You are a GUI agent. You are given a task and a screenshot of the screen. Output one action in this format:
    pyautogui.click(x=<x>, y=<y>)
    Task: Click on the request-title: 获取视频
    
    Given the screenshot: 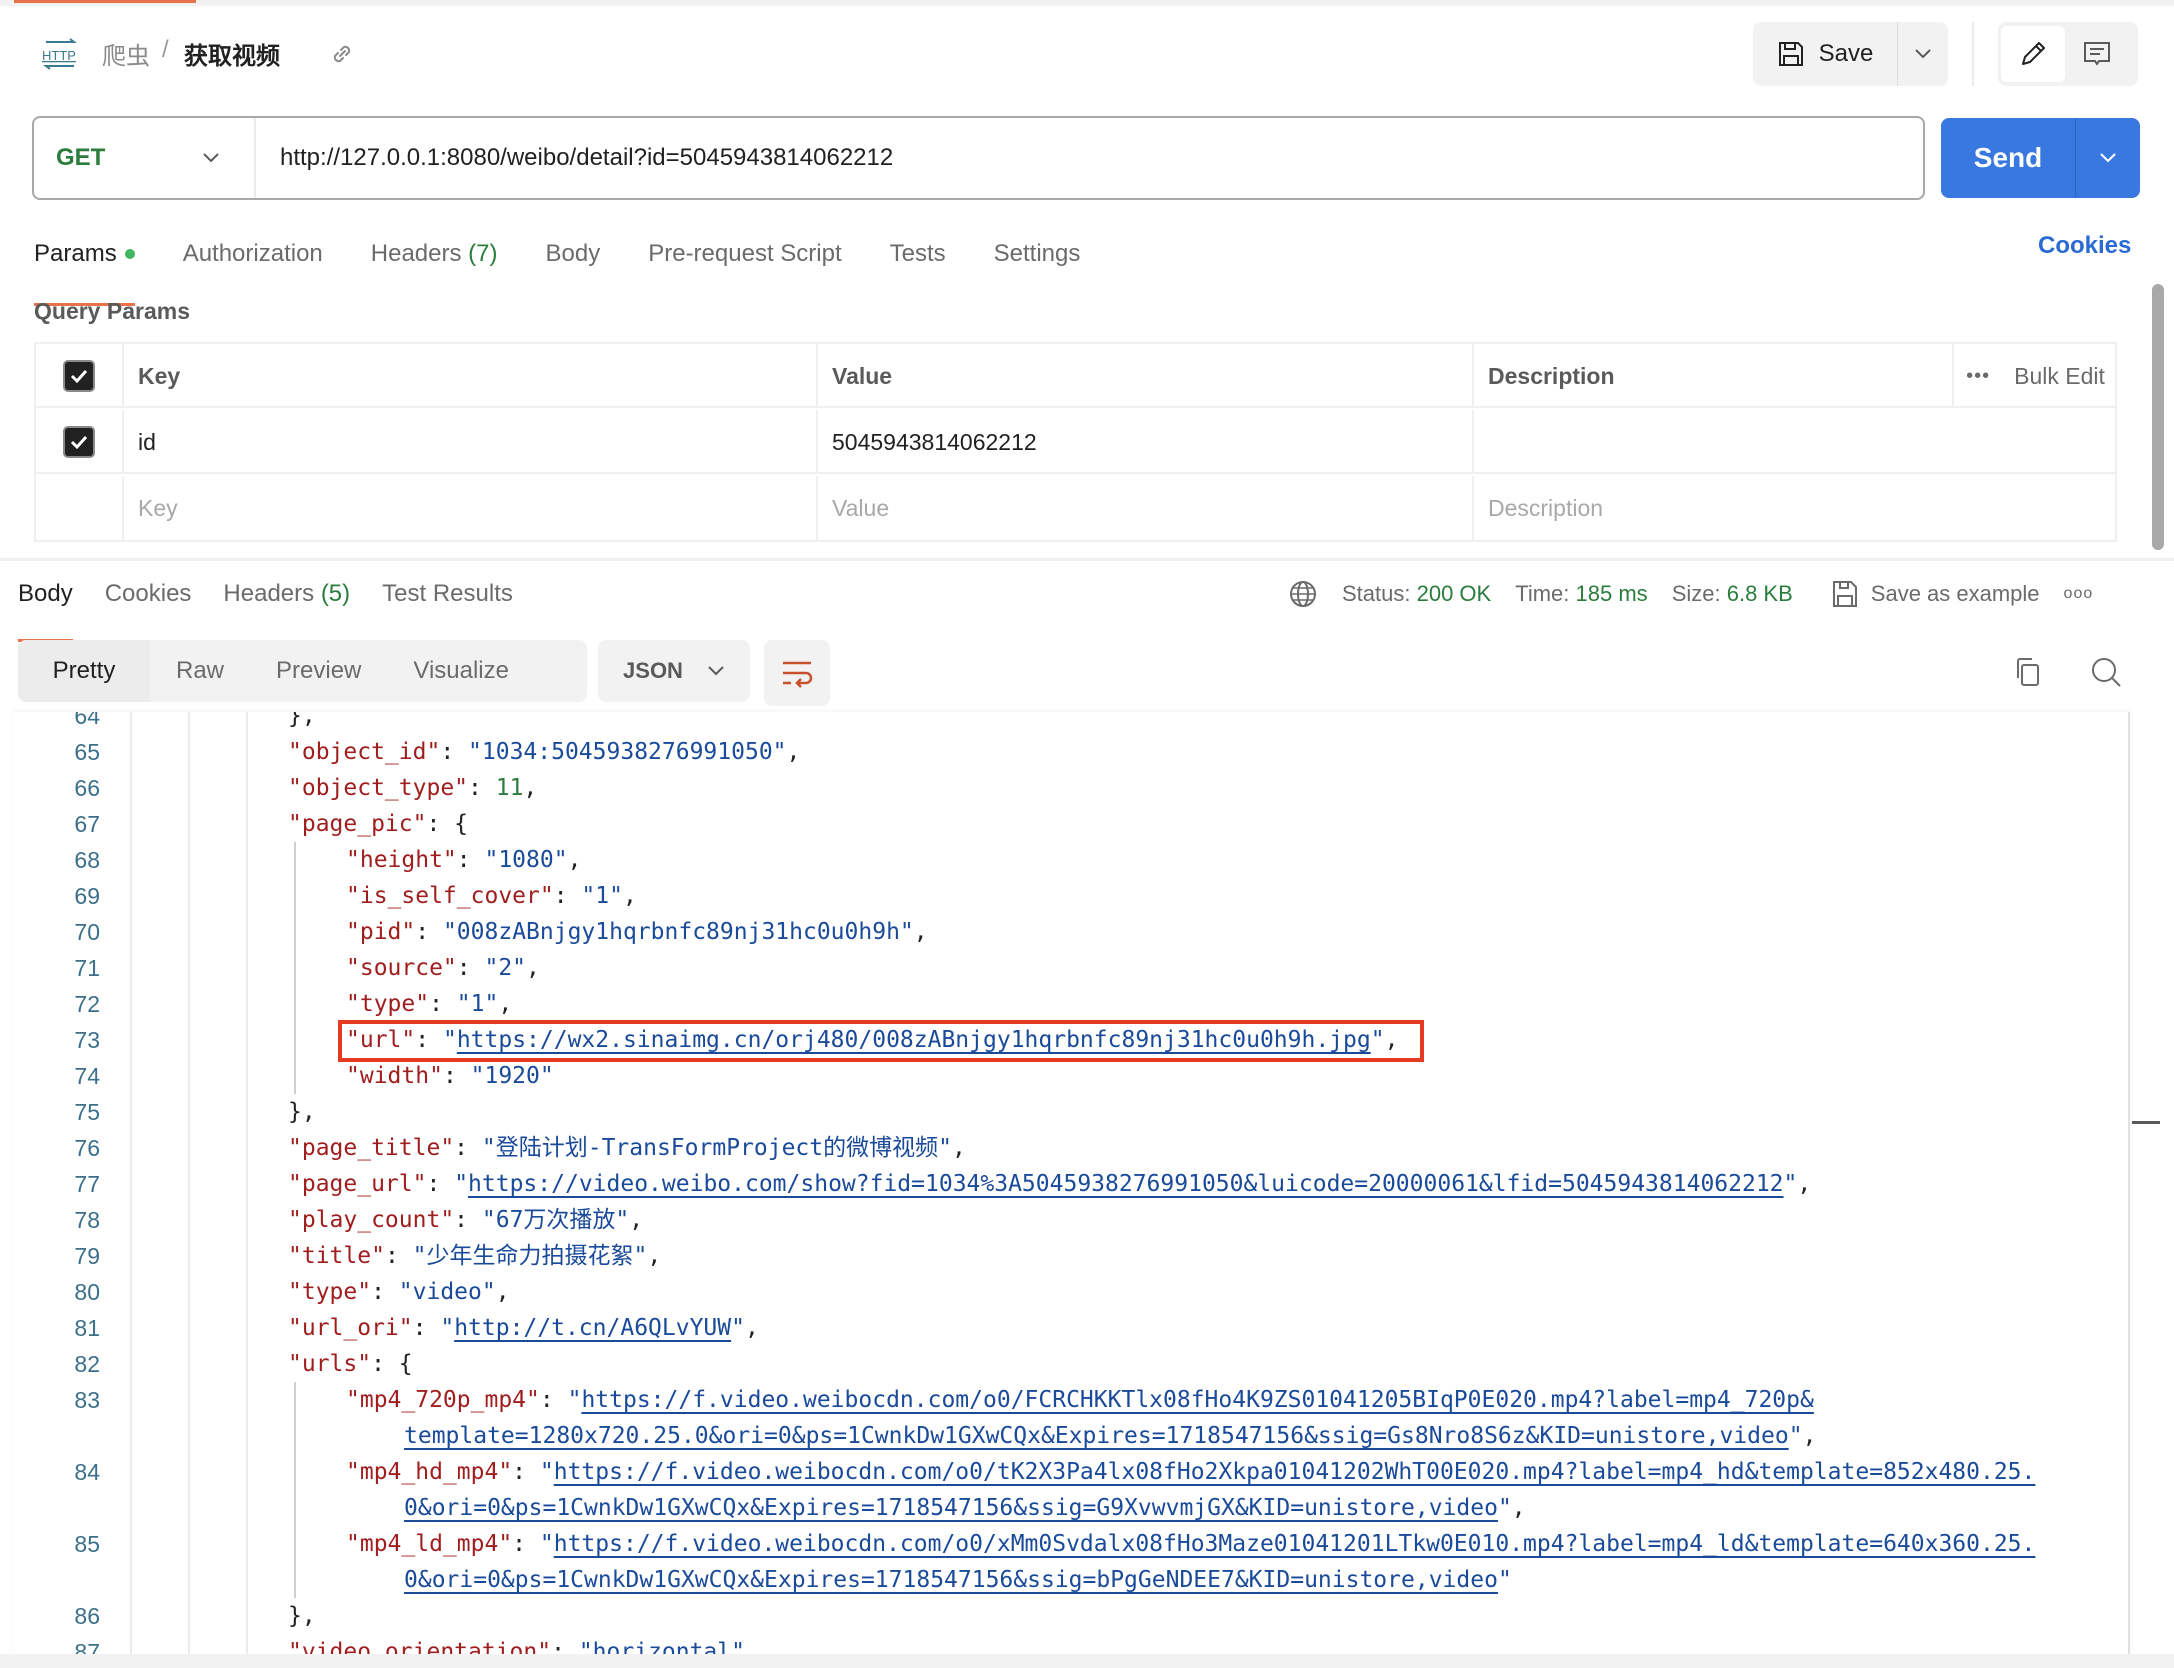 What is the action you would take?
    pyautogui.click(x=232, y=53)
    